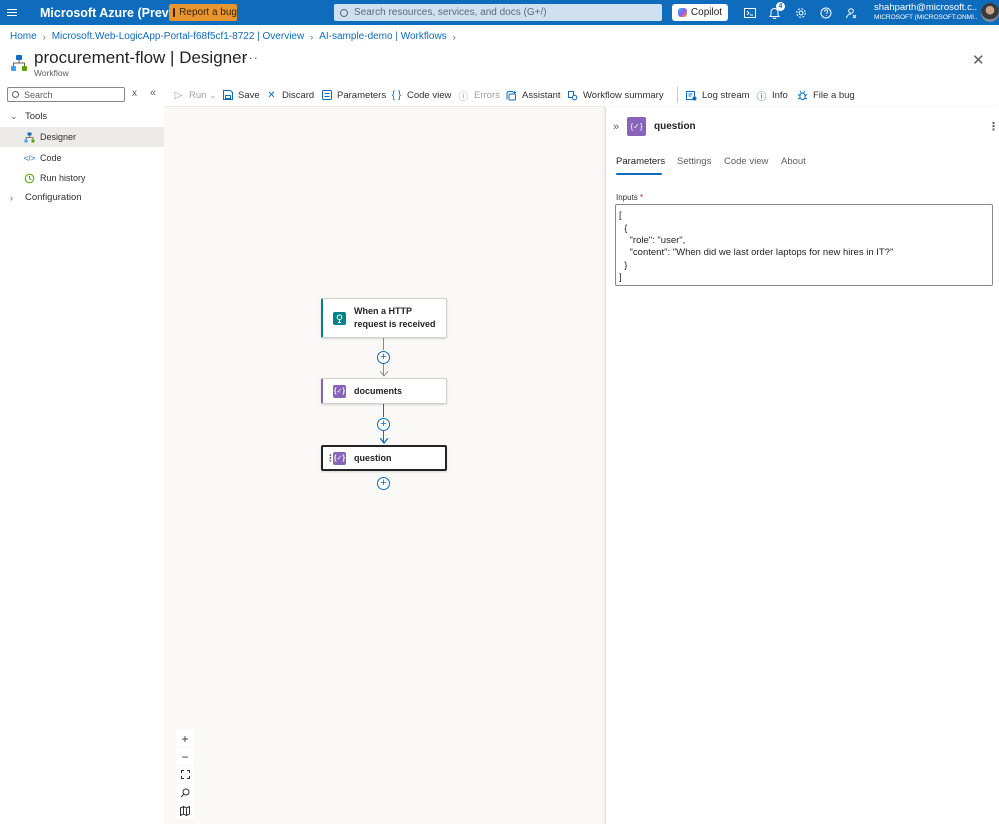 This screenshot has width=999, height=824. Describe the element at coordinates (172, 57) in the screenshot. I see `page-title-sep: |` at that location.